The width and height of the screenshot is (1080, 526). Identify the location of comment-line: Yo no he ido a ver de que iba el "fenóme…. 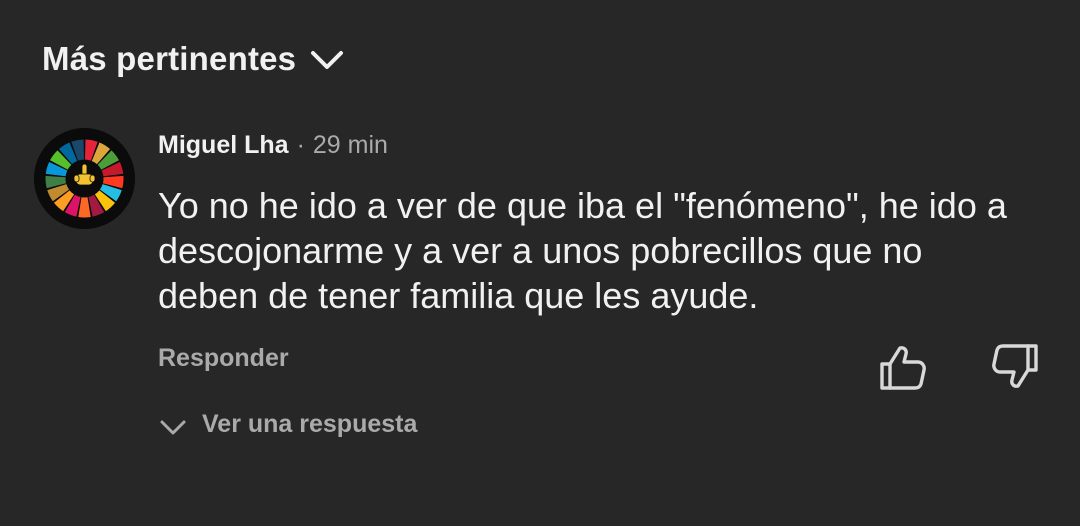
(582, 205).